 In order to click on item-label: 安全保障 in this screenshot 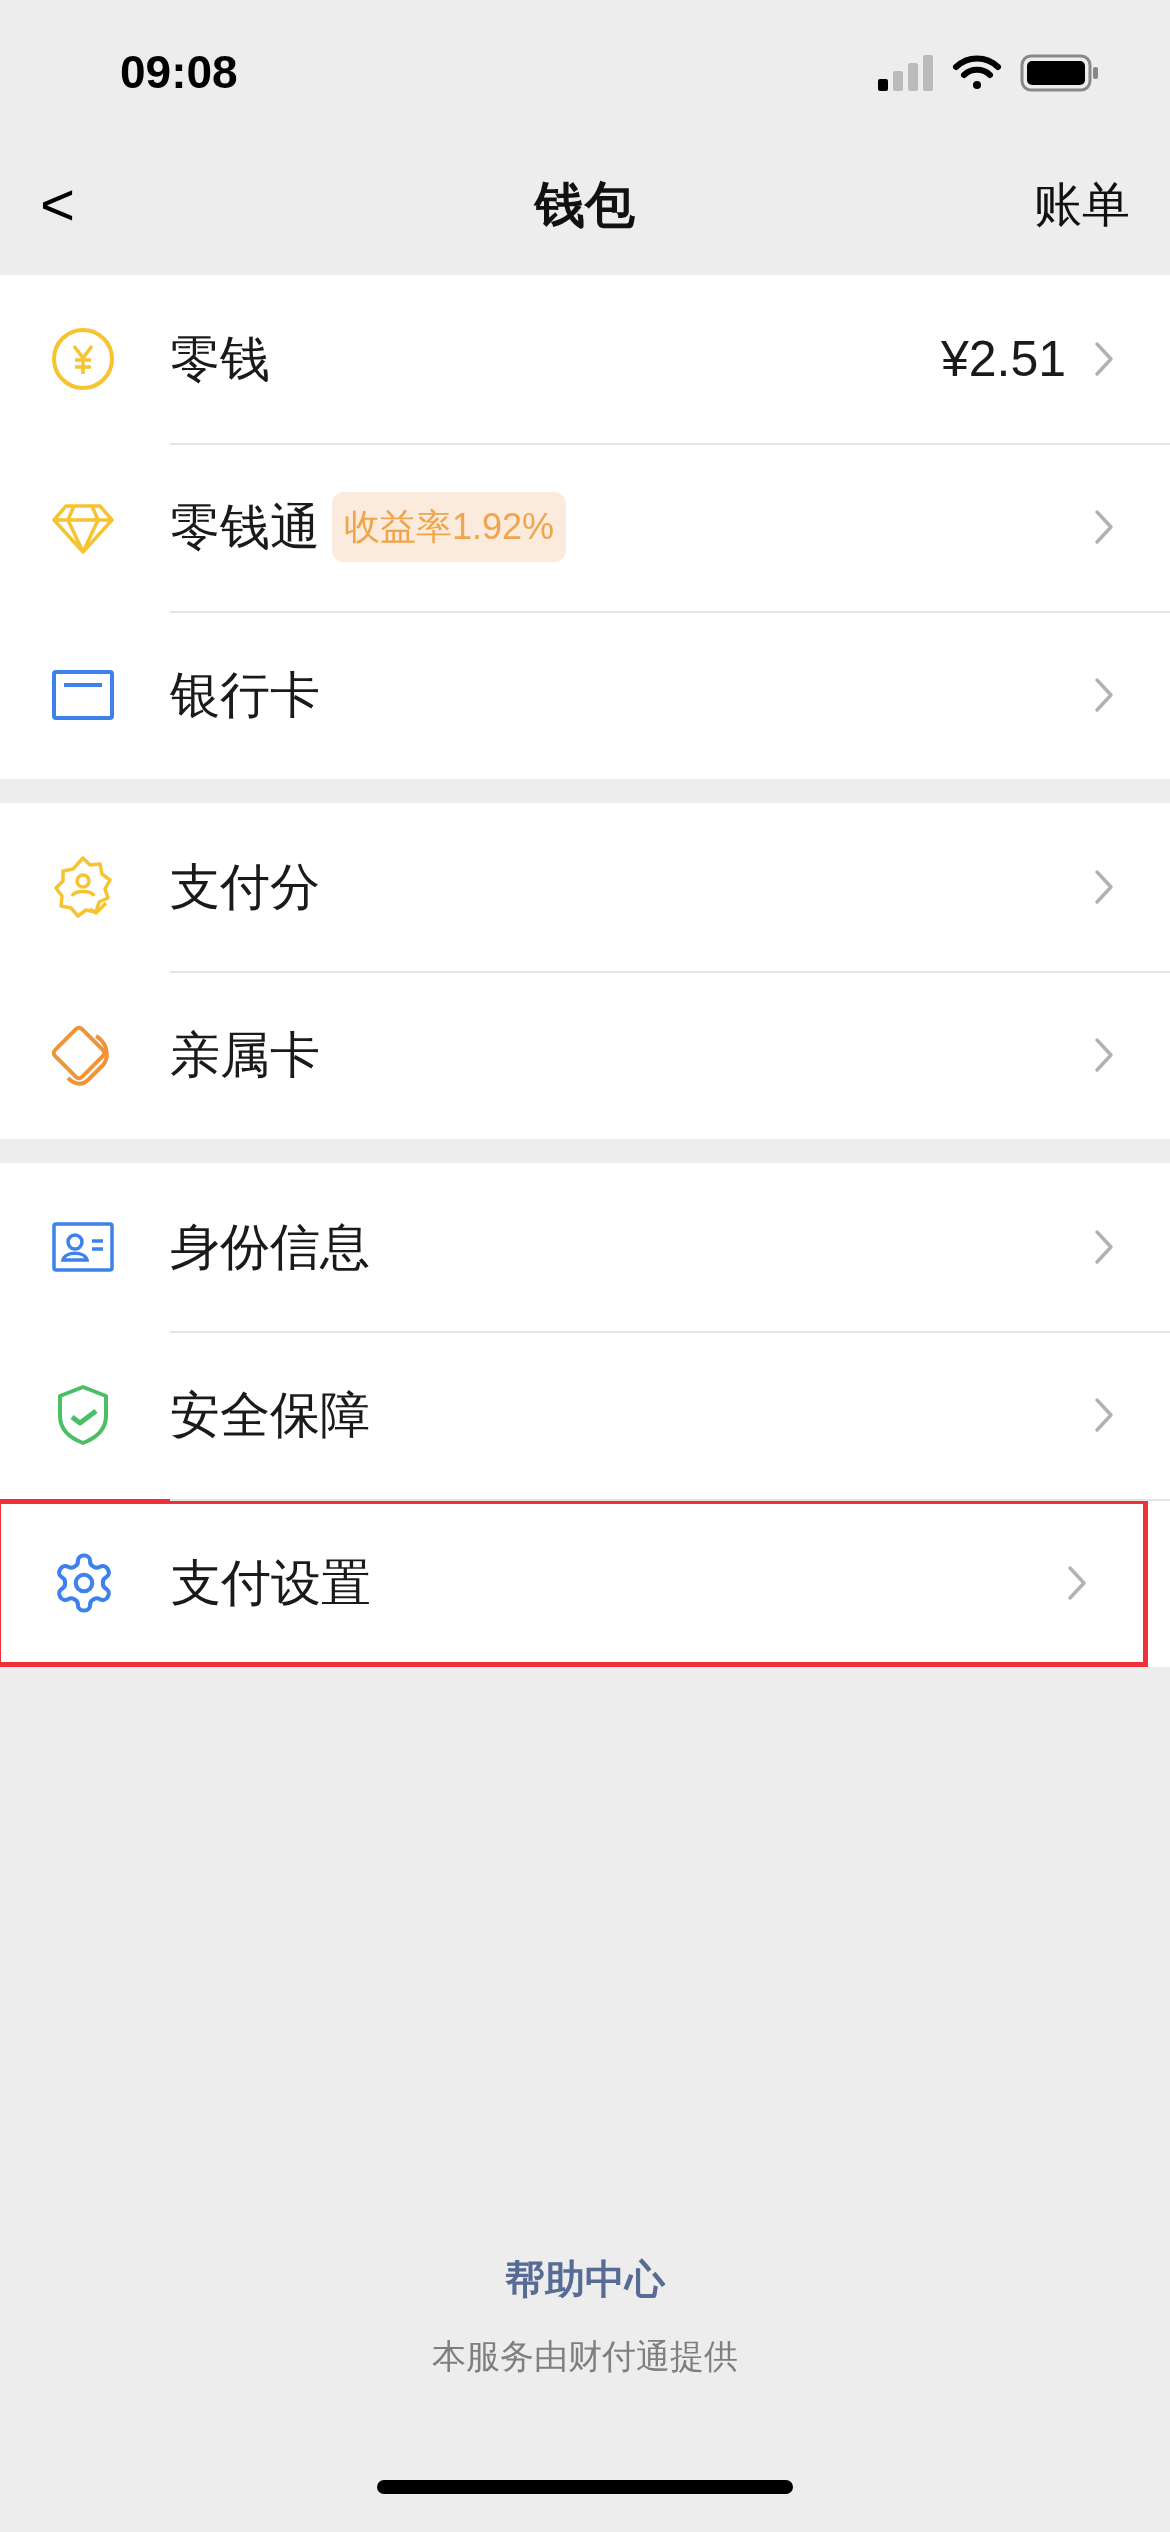, I will do `click(270, 1415)`.